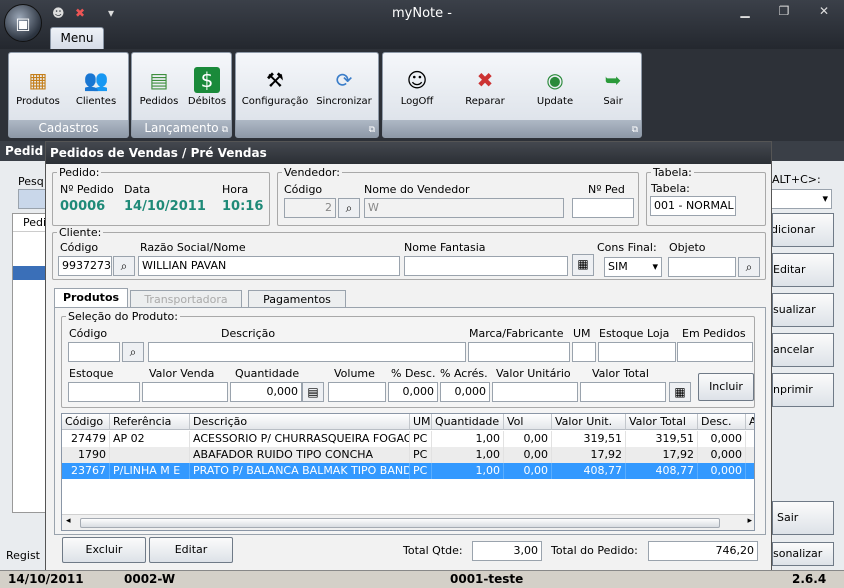  Describe the element at coordinates (417, 87) in the screenshot. I see `logoff-button: ☺ LogOff` at that location.